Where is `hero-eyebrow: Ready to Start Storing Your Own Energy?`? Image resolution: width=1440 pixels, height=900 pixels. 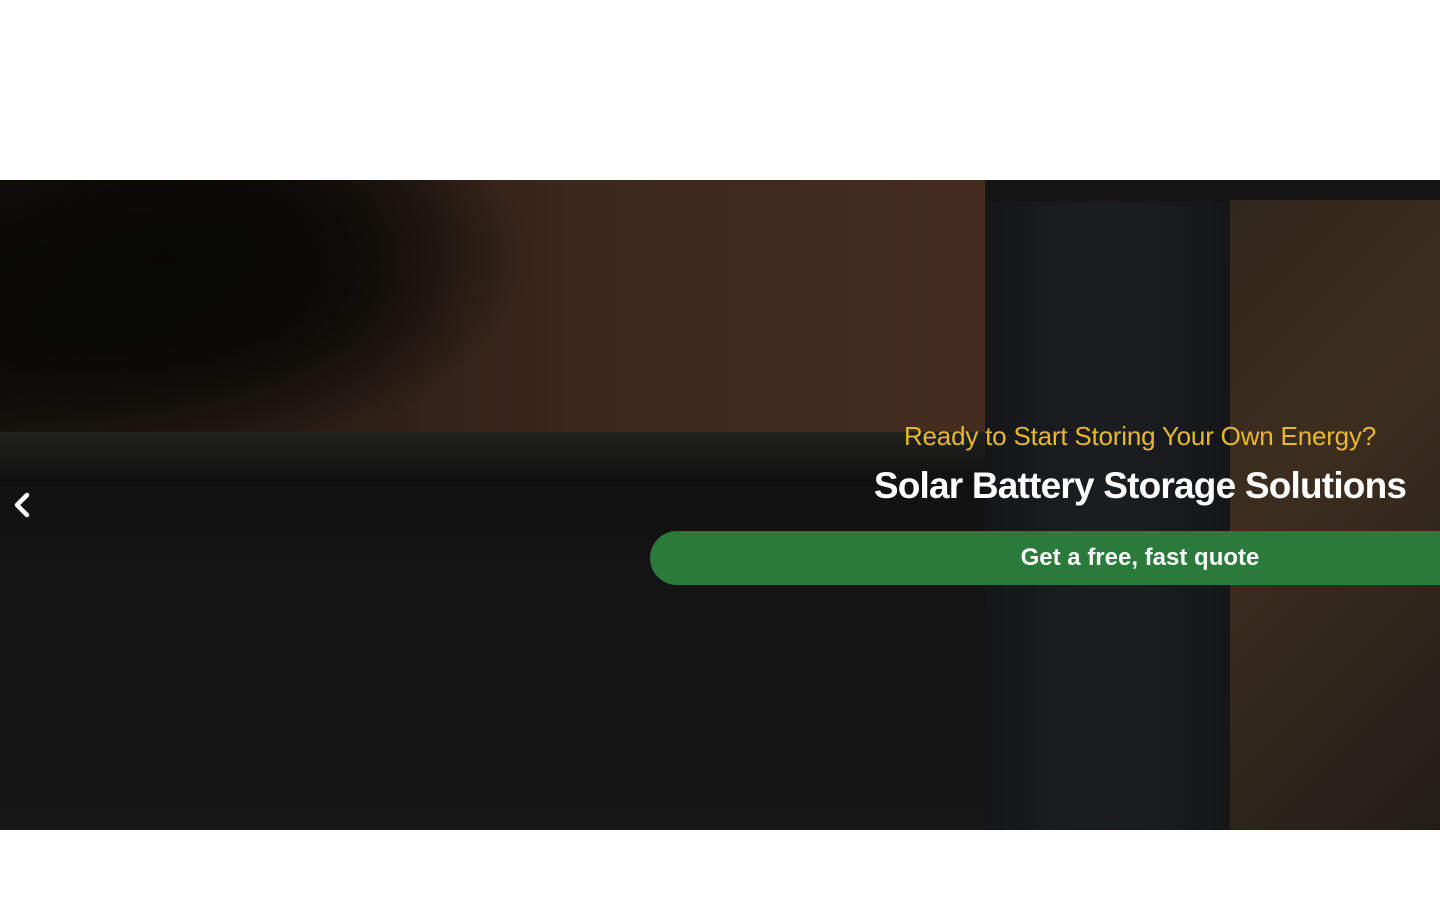
hero-eyebrow: Ready to Start Storing Your Own Energy? is located at coordinates (1140, 436).